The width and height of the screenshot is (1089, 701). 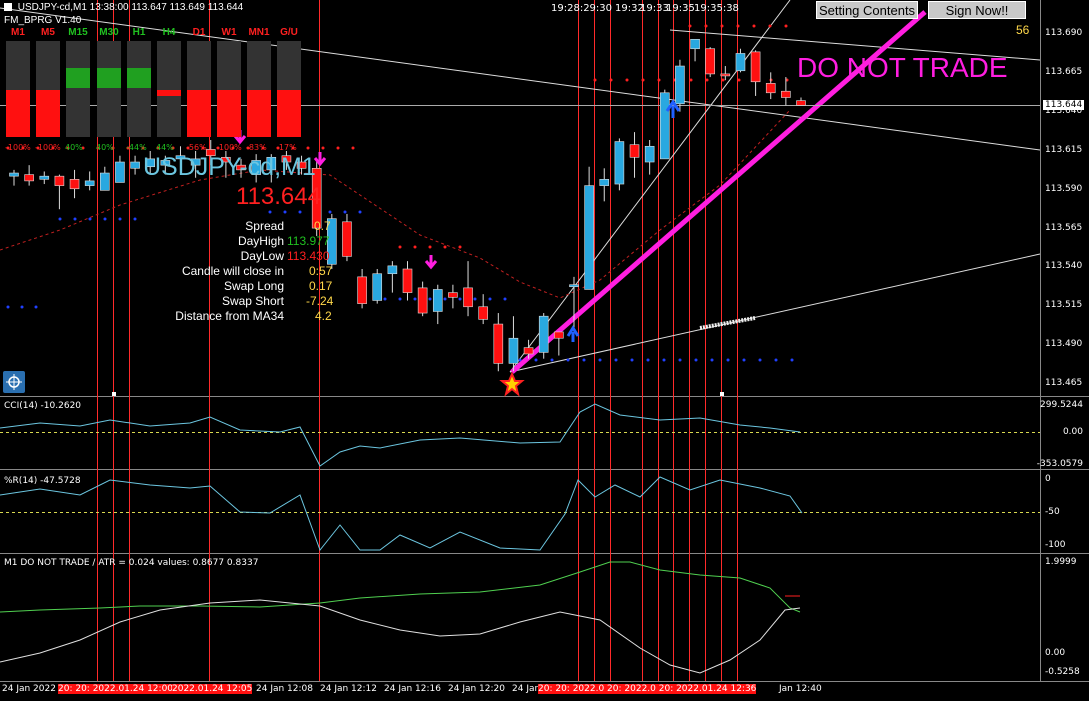 I want to click on time-axis-label: 24 Jan 12:16, so click(x=412, y=689).